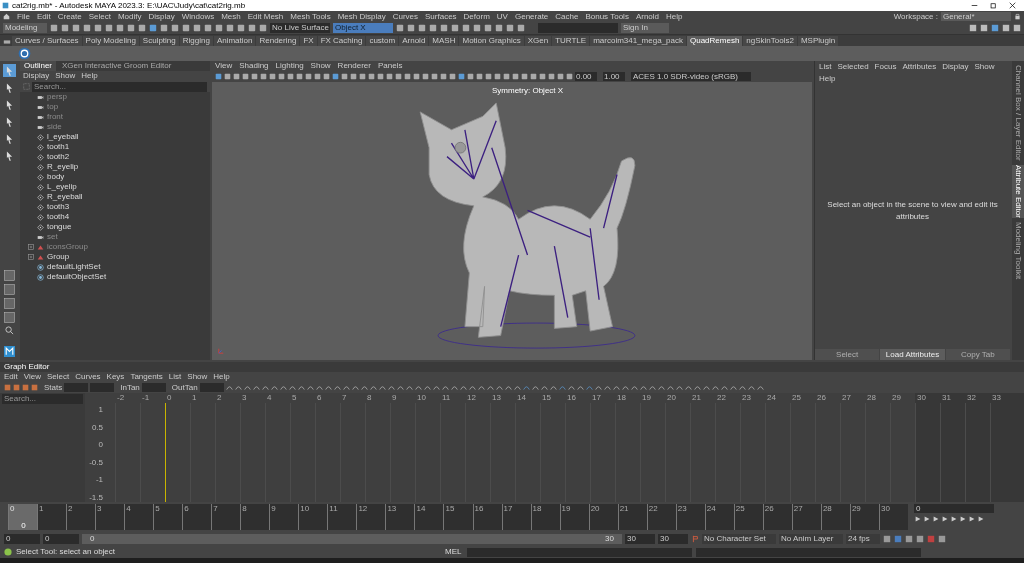 Image resolution: width=1024 pixels, height=563 pixels. What do you see at coordinates (32, 377) in the screenshot?
I see `menu-item: View` at bounding box center [32, 377].